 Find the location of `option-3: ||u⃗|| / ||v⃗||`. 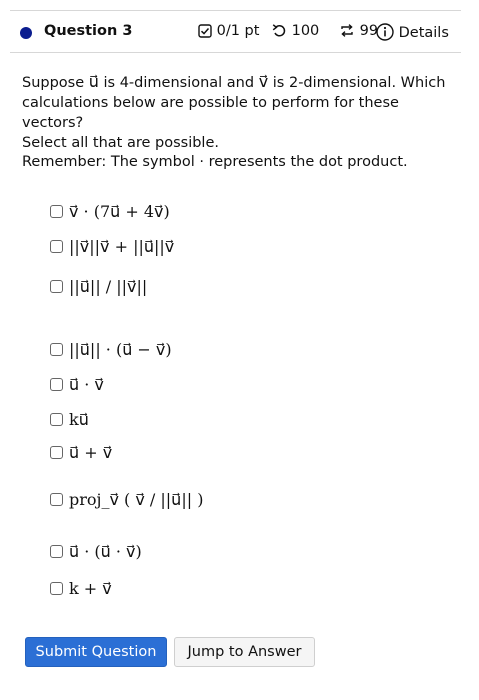

option-3: ||u⃗|| / ||v⃗|| is located at coordinates (98, 286).